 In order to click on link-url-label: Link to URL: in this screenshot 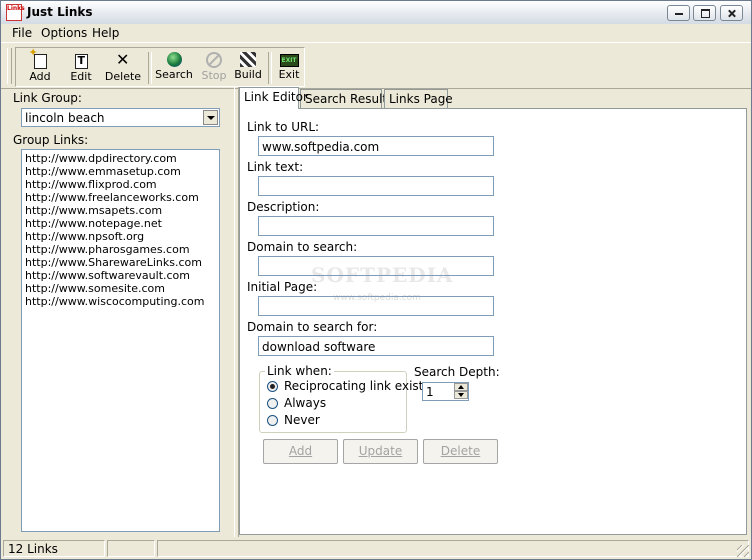, I will do `click(283, 127)`.